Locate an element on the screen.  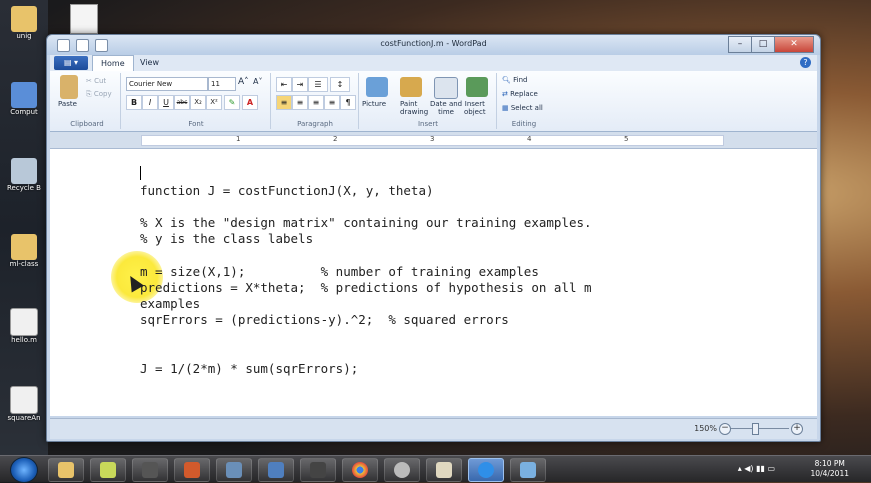
cut-button: ✂ Cut is located at coordinates (96, 81).